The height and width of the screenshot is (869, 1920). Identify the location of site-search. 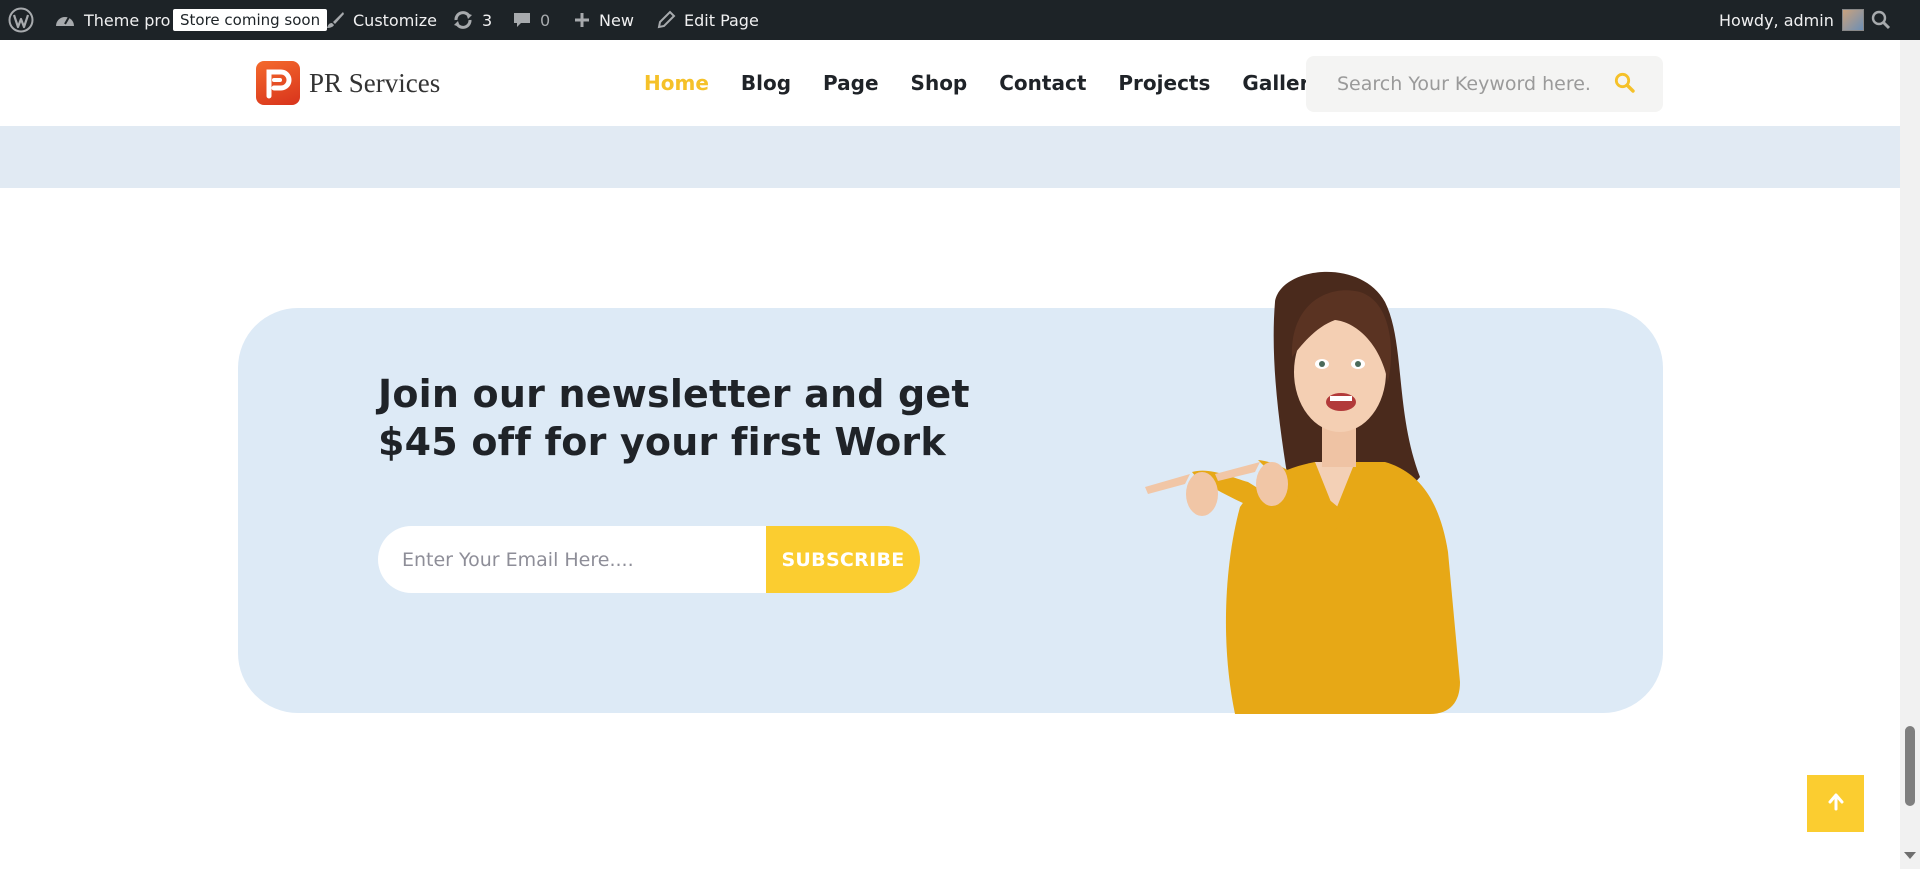
(1484, 84).